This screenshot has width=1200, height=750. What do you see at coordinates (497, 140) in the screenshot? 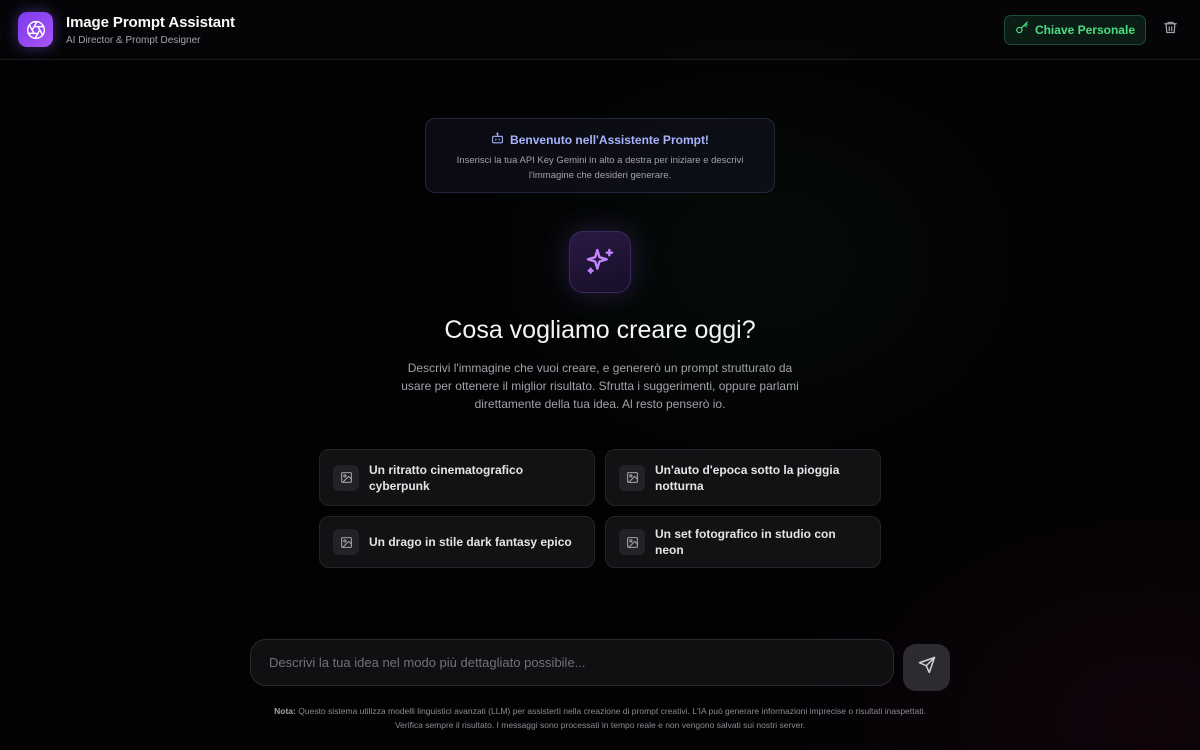
I see `bot-icon` at bounding box center [497, 140].